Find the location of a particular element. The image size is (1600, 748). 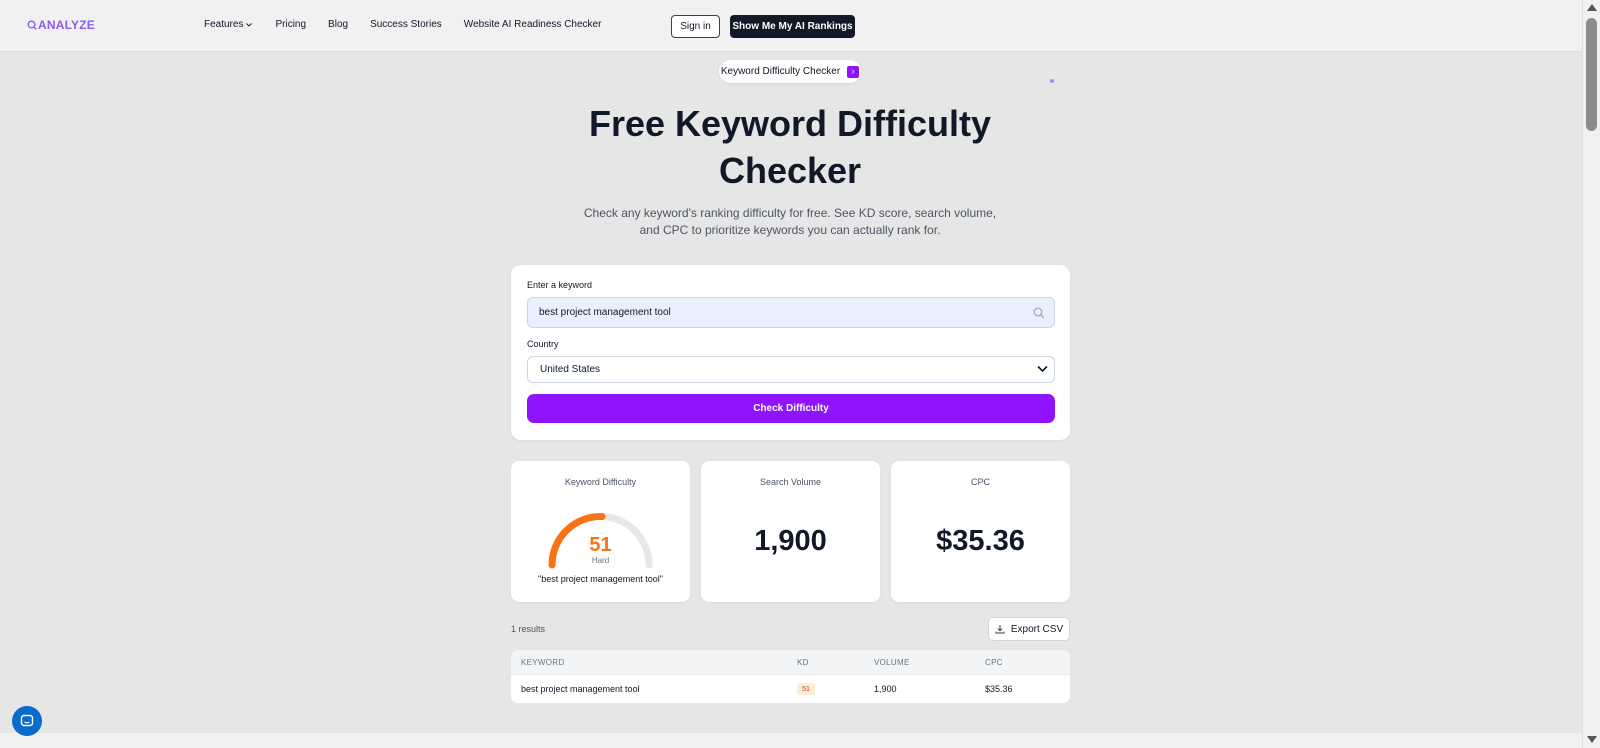

scroll-up-arrow-icon is located at coordinates (1592, 7).